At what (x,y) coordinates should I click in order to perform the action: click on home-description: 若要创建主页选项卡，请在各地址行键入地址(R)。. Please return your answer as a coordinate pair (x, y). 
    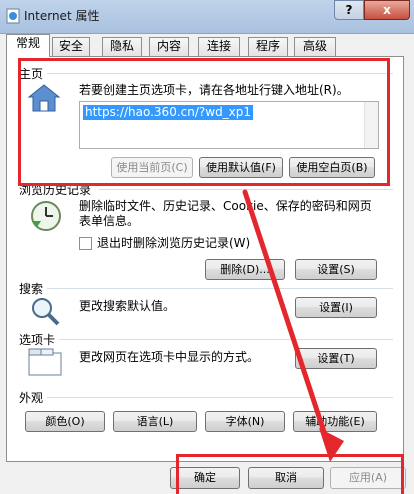
    Looking at the image, I should click on (214, 90).